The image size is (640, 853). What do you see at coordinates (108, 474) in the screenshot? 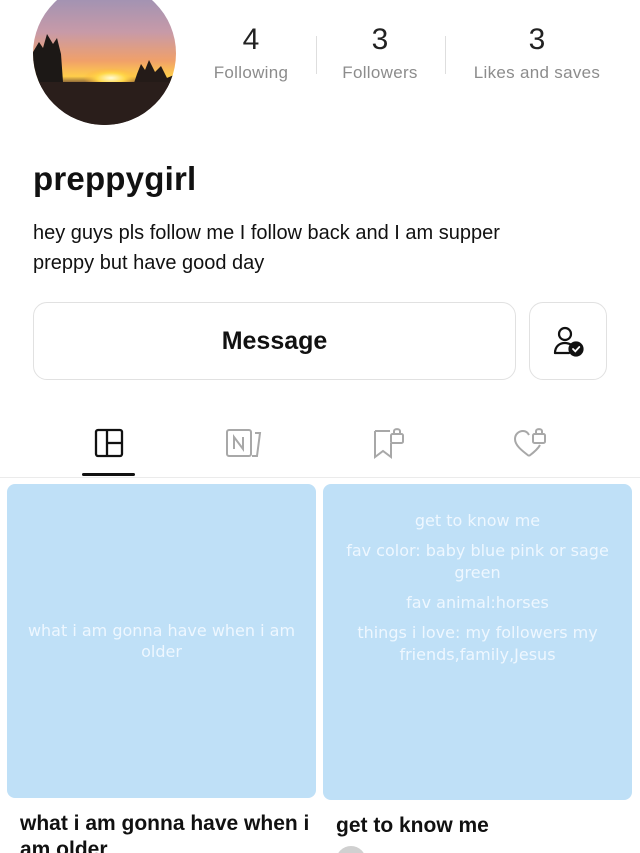
I see `tab-selected-indicator` at bounding box center [108, 474].